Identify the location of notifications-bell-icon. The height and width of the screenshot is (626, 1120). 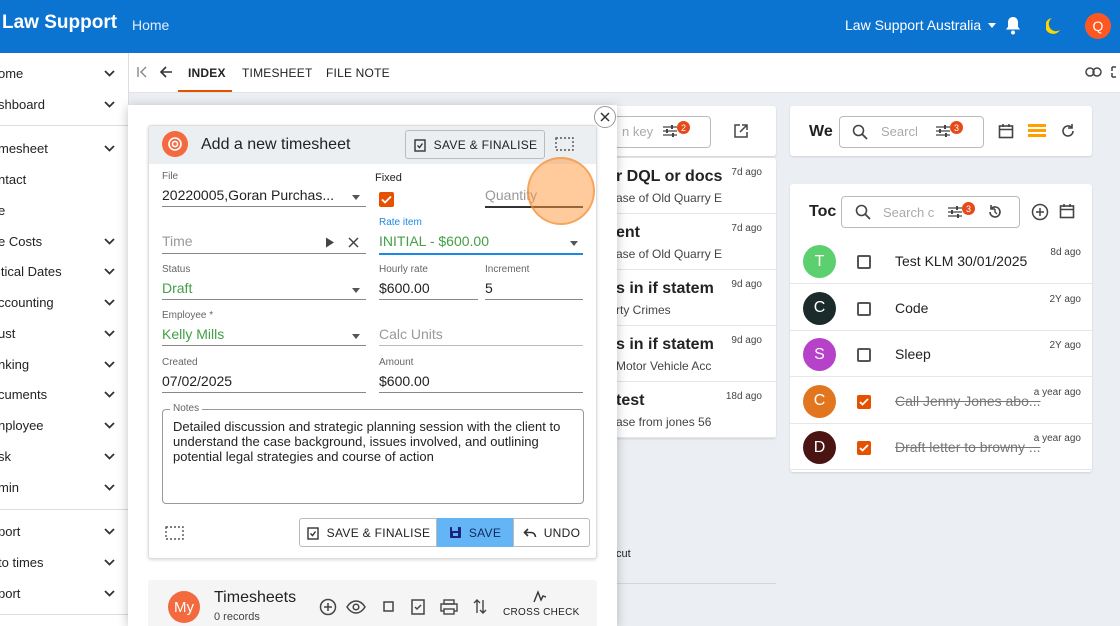
(1013, 26).